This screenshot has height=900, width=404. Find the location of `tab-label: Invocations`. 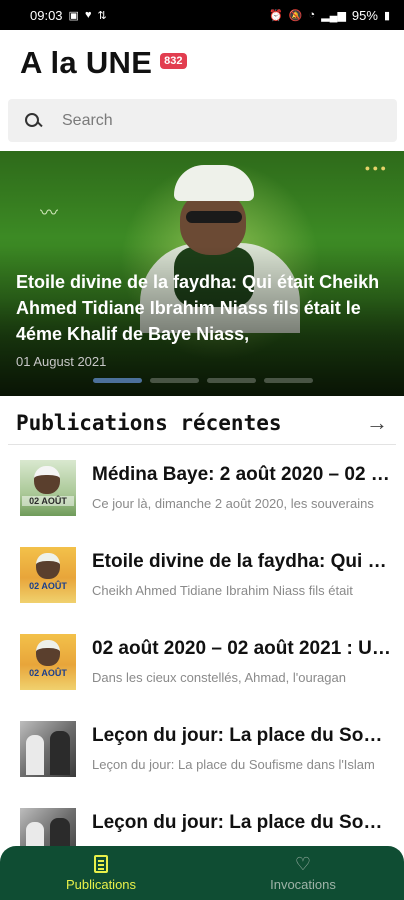

tab-label: Invocations is located at coordinates (303, 884).